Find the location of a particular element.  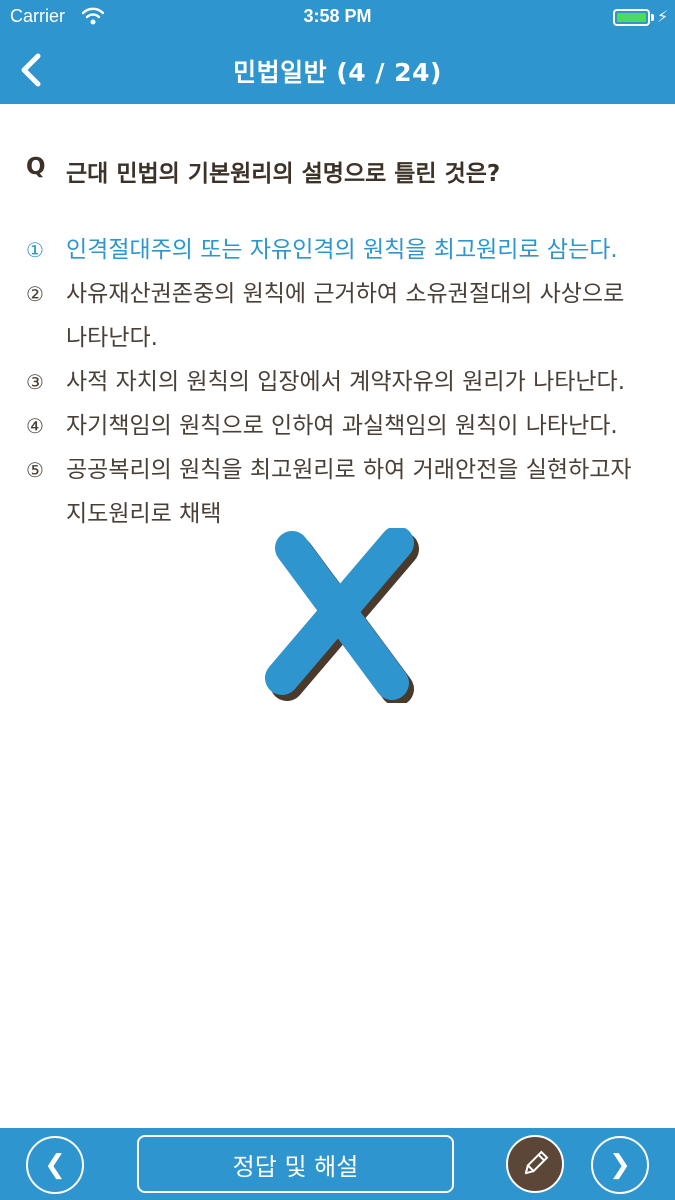

choice-3: ③ 사적 자치의 원칙의 입장에서 계약자유의 원리가 나타난다. is located at coordinates (338, 382).